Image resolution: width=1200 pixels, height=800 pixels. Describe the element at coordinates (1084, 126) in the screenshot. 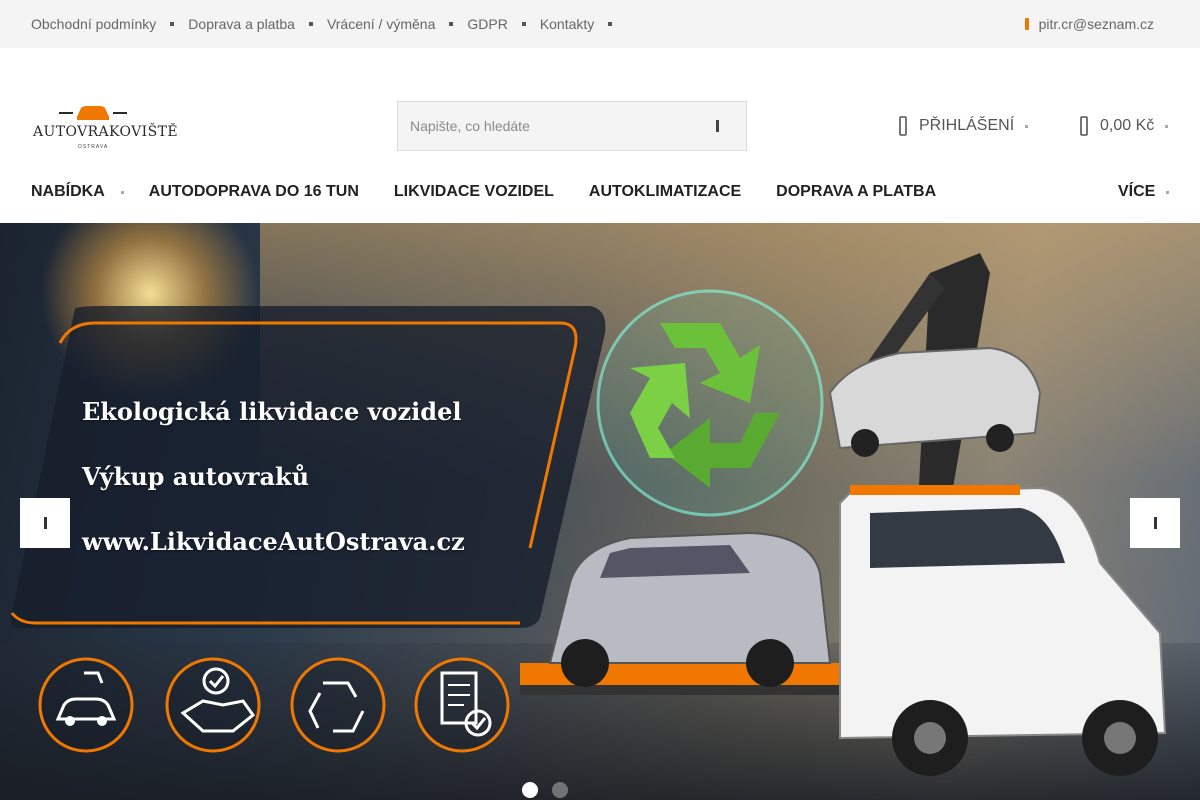

I see `cart-icon` at that location.